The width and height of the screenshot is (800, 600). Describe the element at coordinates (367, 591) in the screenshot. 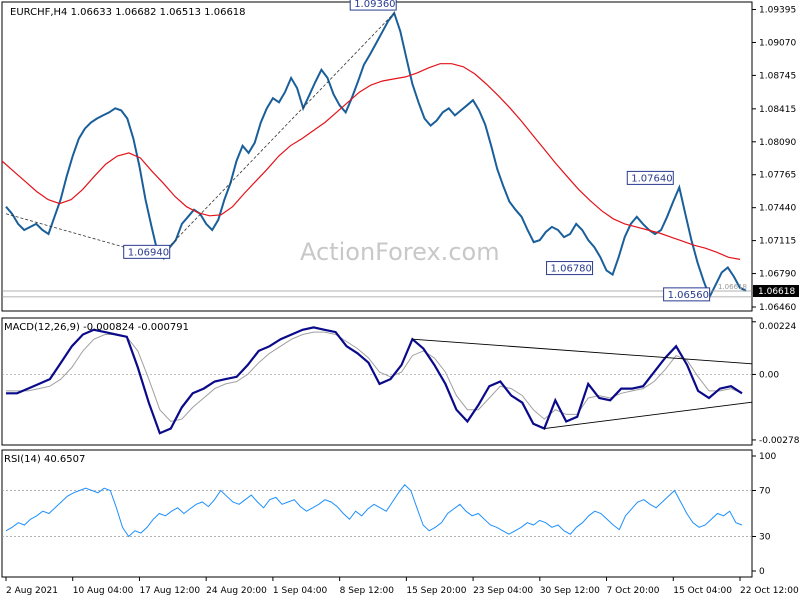

I see `time-tick-label: 8 Sep 12:00` at that location.